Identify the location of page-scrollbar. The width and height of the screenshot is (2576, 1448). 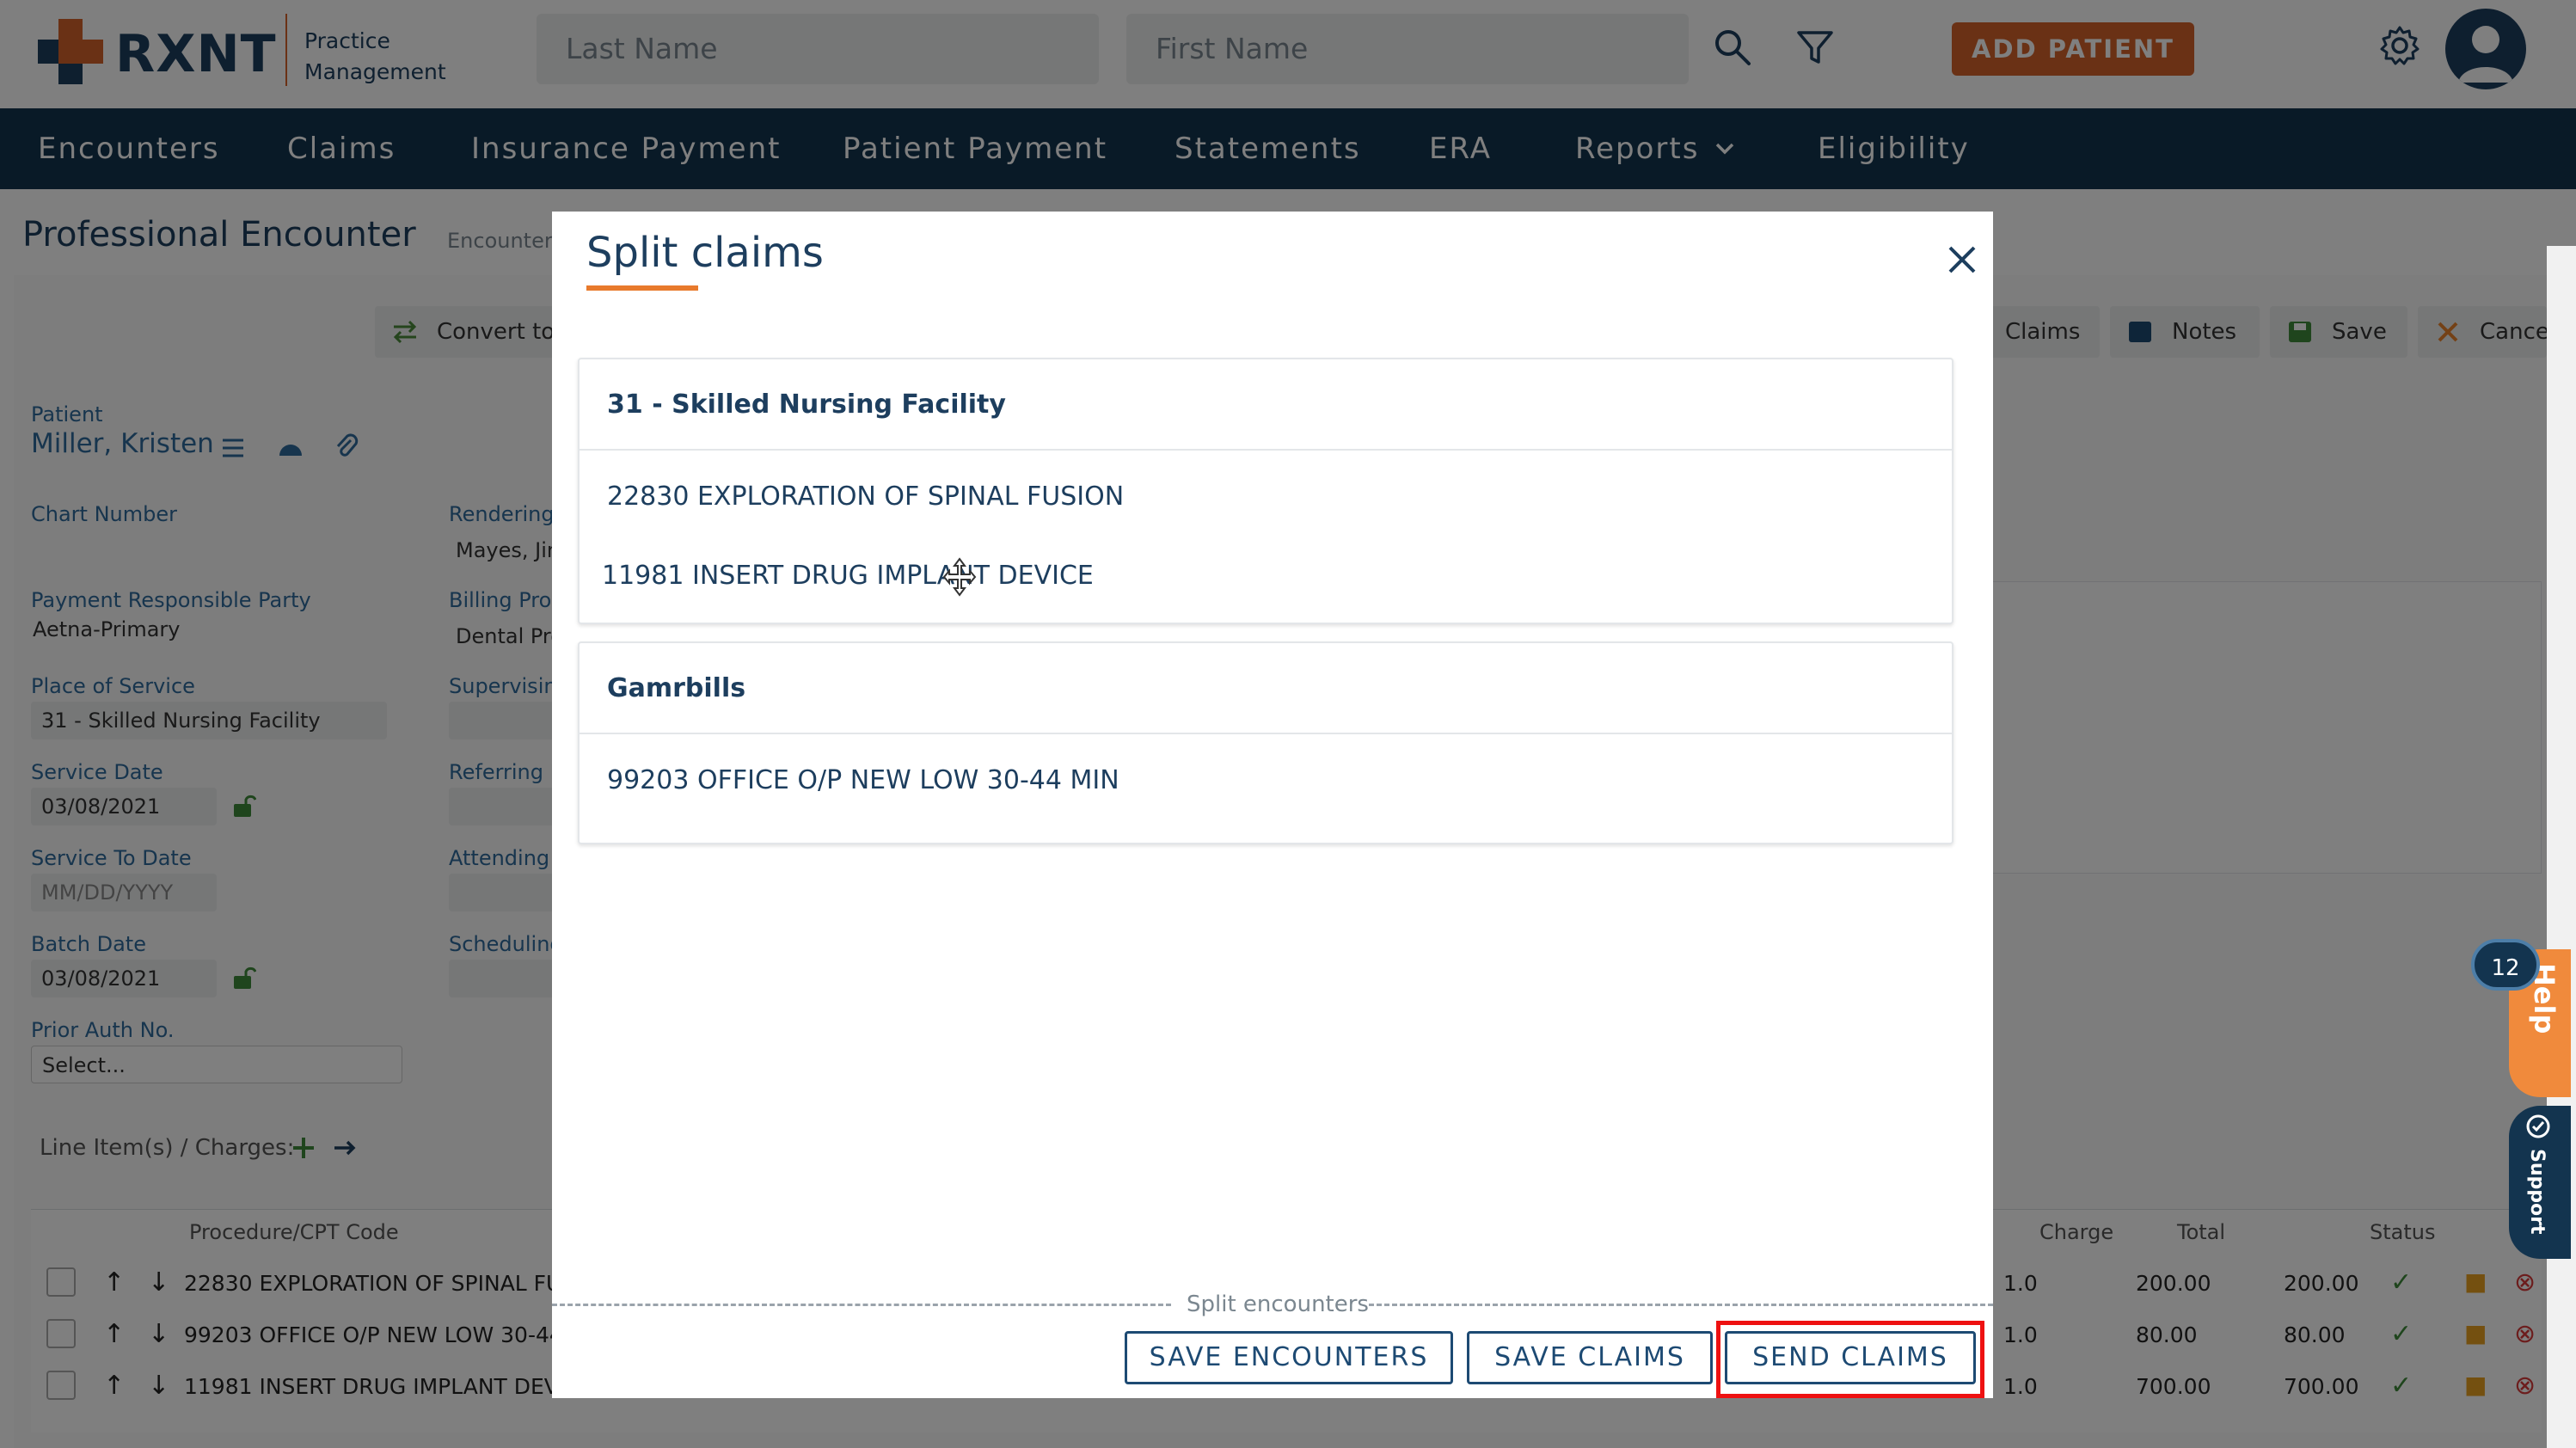
(2561, 847).